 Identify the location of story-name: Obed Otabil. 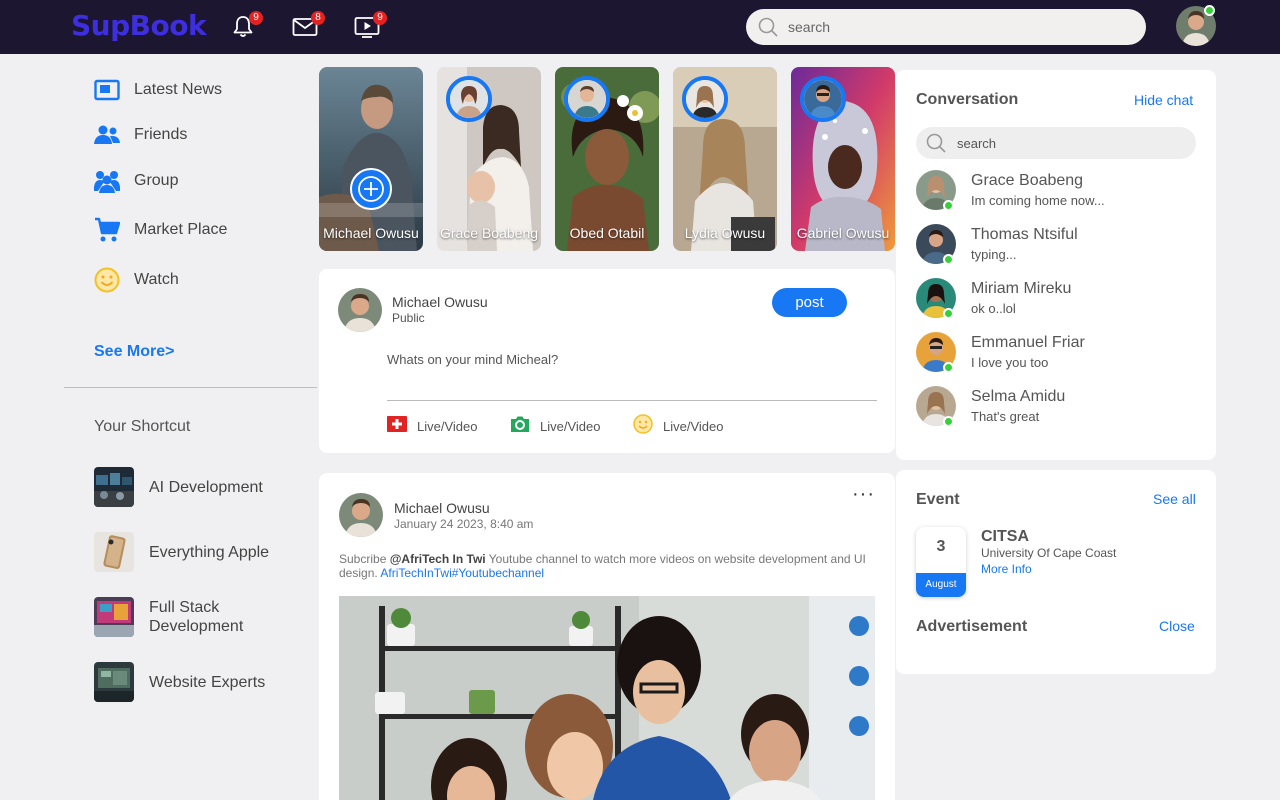
(607, 233).